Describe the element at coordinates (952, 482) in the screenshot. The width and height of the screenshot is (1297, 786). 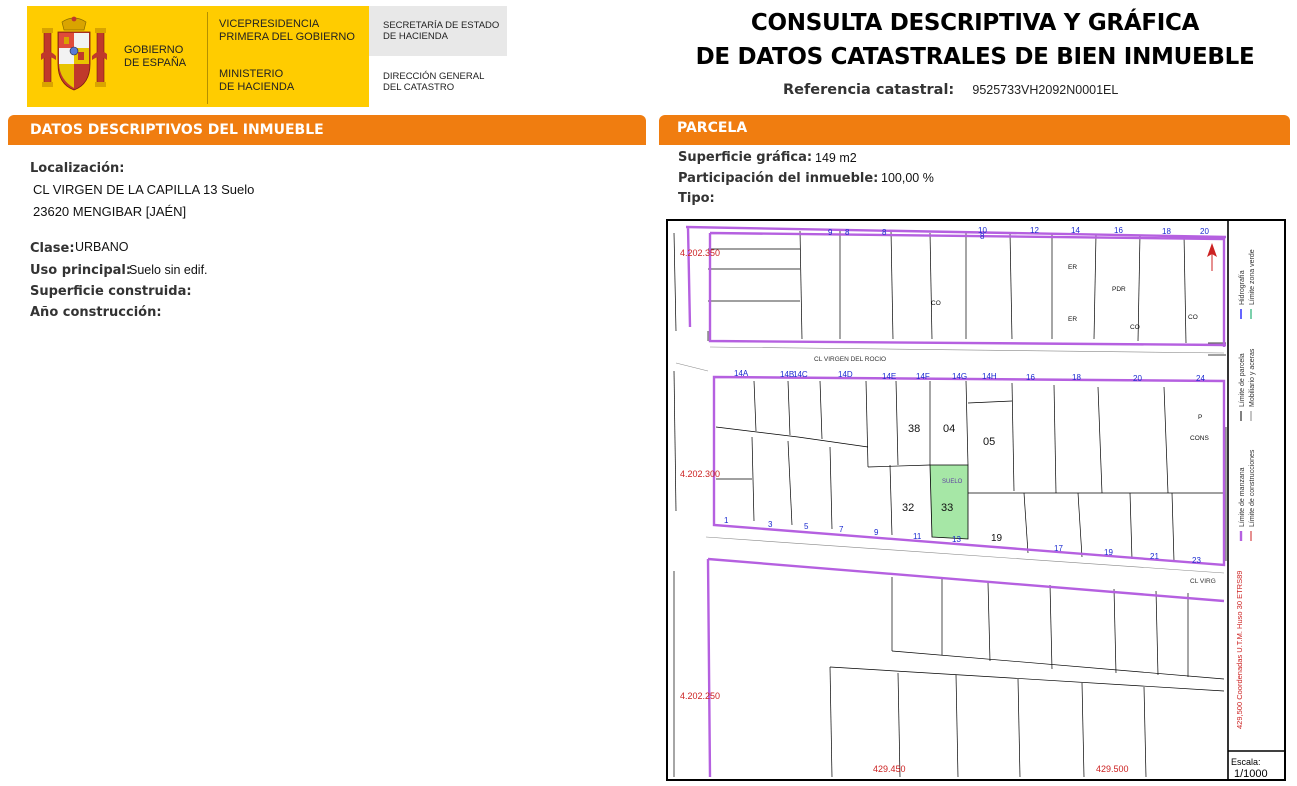
I see `selected-parcel-use: SUELO` at that location.